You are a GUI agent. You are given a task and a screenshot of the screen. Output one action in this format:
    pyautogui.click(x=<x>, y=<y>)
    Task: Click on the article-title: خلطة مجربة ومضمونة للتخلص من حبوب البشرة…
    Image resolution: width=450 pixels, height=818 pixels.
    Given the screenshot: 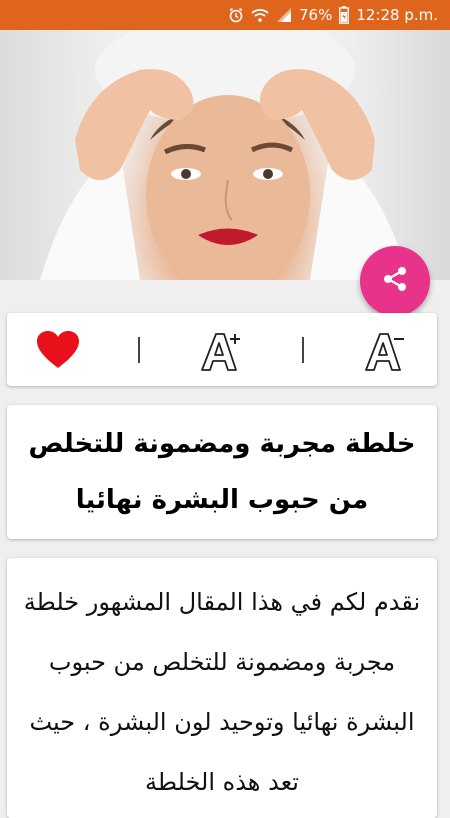 What is the action you would take?
    pyautogui.click(x=222, y=472)
    